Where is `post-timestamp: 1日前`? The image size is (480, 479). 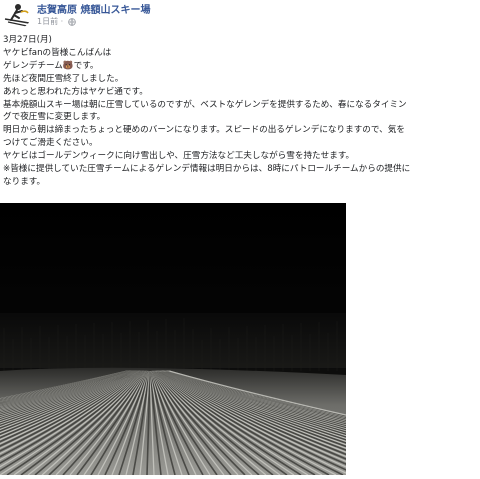
post-timestamp: 1日前 is located at coordinates (47, 21).